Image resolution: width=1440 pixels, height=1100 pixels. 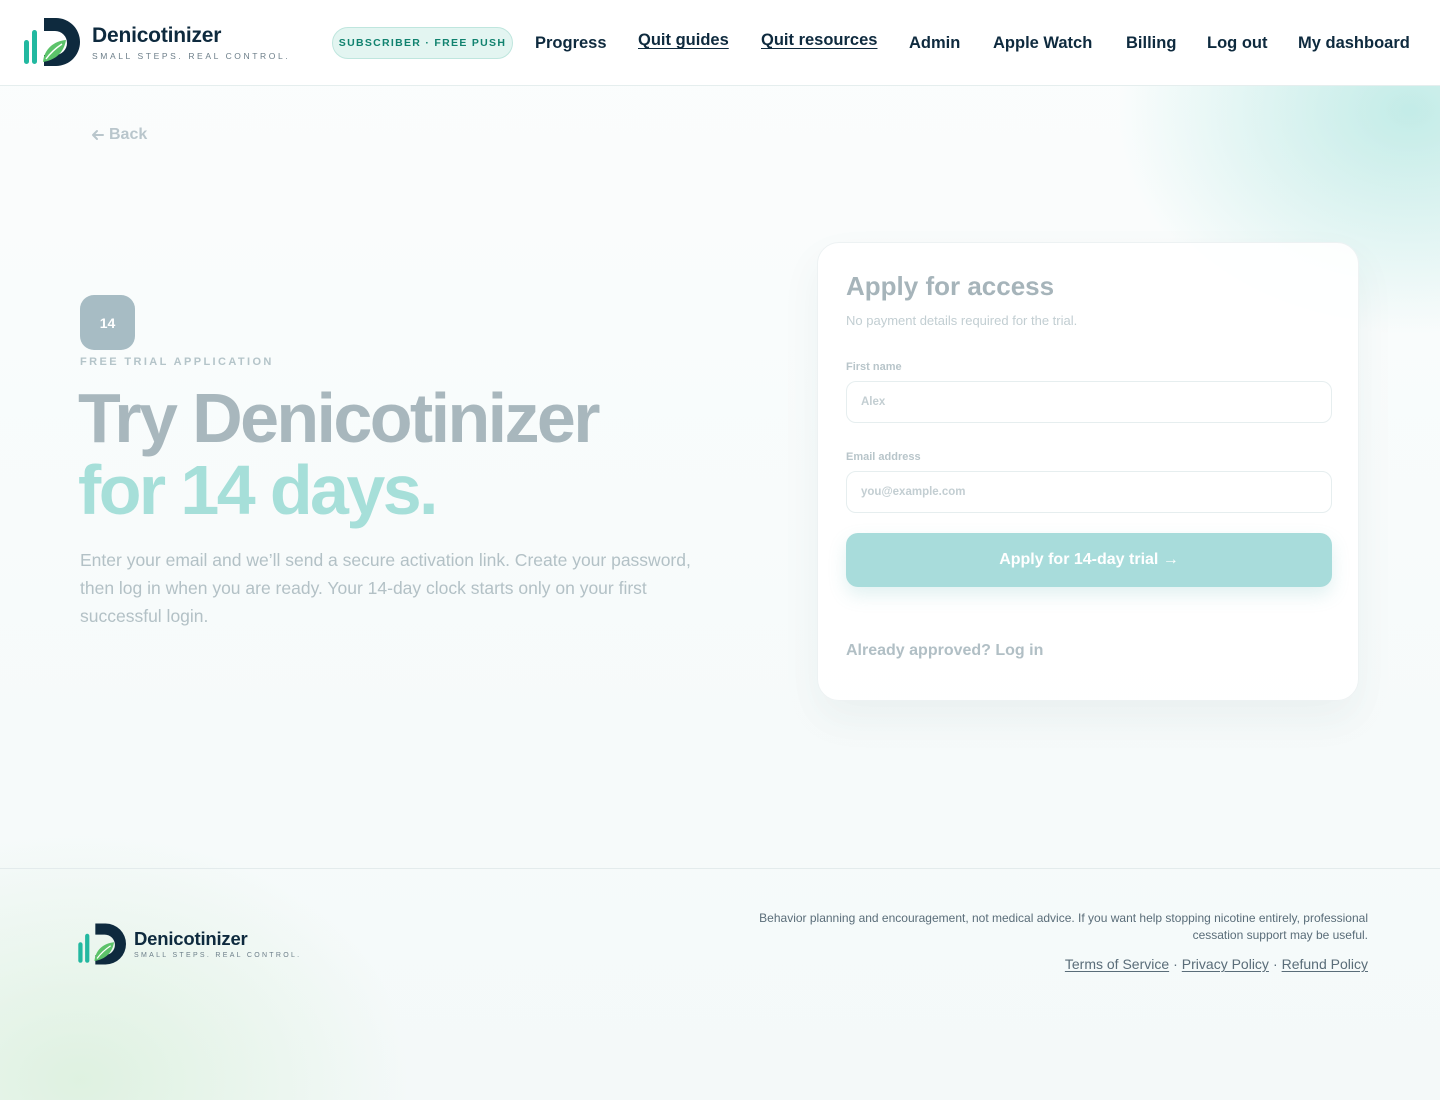 What do you see at coordinates (883, 457) in the screenshot?
I see `email-label: Email address` at bounding box center [883, 457].